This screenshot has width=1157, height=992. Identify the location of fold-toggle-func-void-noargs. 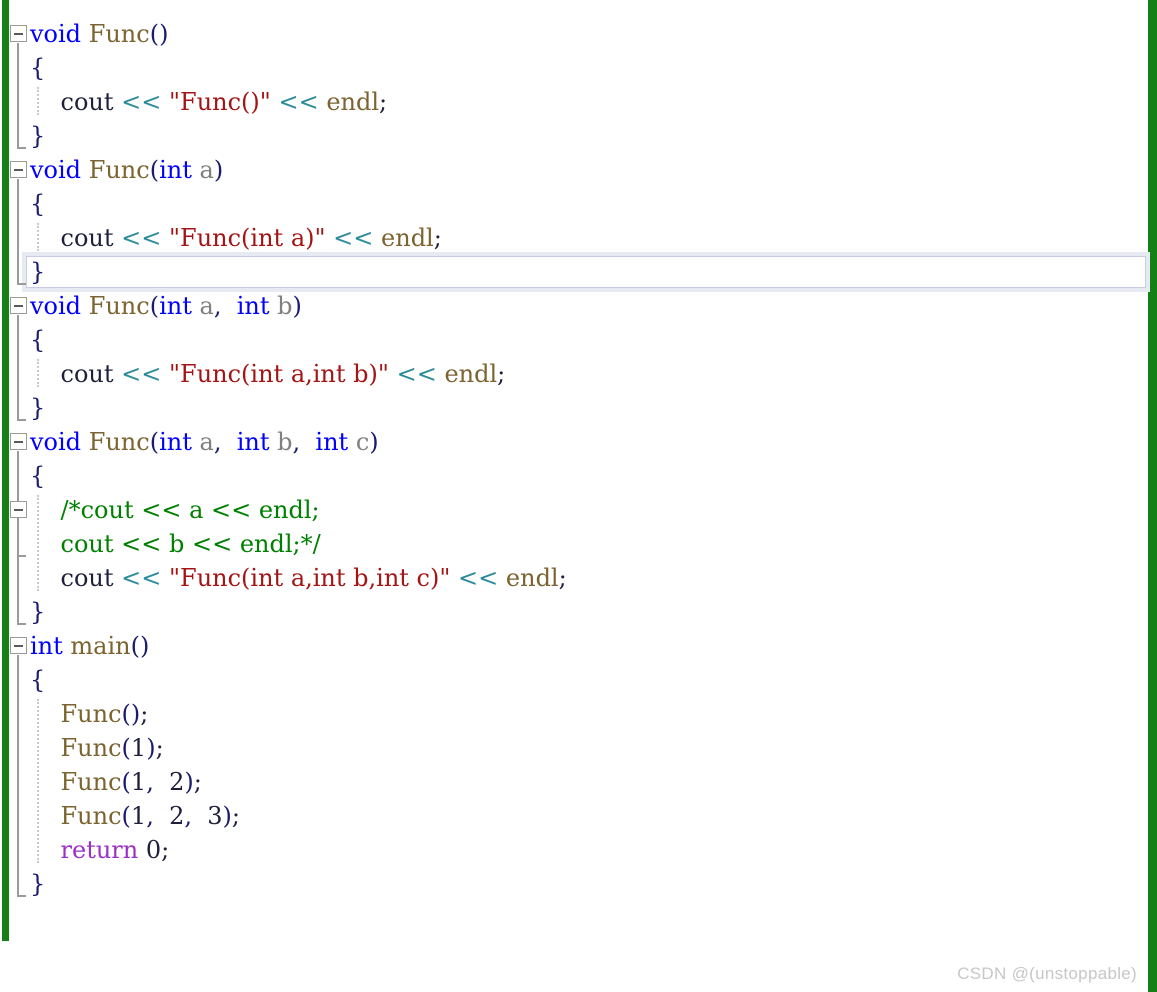
(18, 33).